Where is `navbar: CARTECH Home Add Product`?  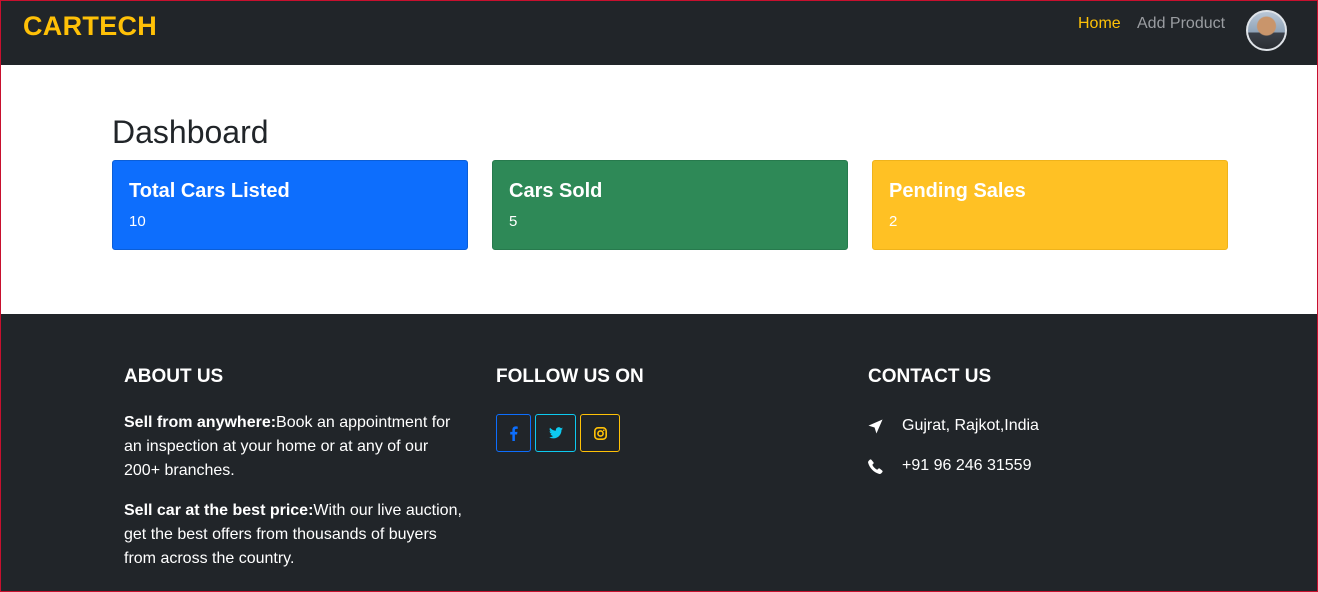 navbar: CARTECH Home Add Product is located at coordinates (659, 32).